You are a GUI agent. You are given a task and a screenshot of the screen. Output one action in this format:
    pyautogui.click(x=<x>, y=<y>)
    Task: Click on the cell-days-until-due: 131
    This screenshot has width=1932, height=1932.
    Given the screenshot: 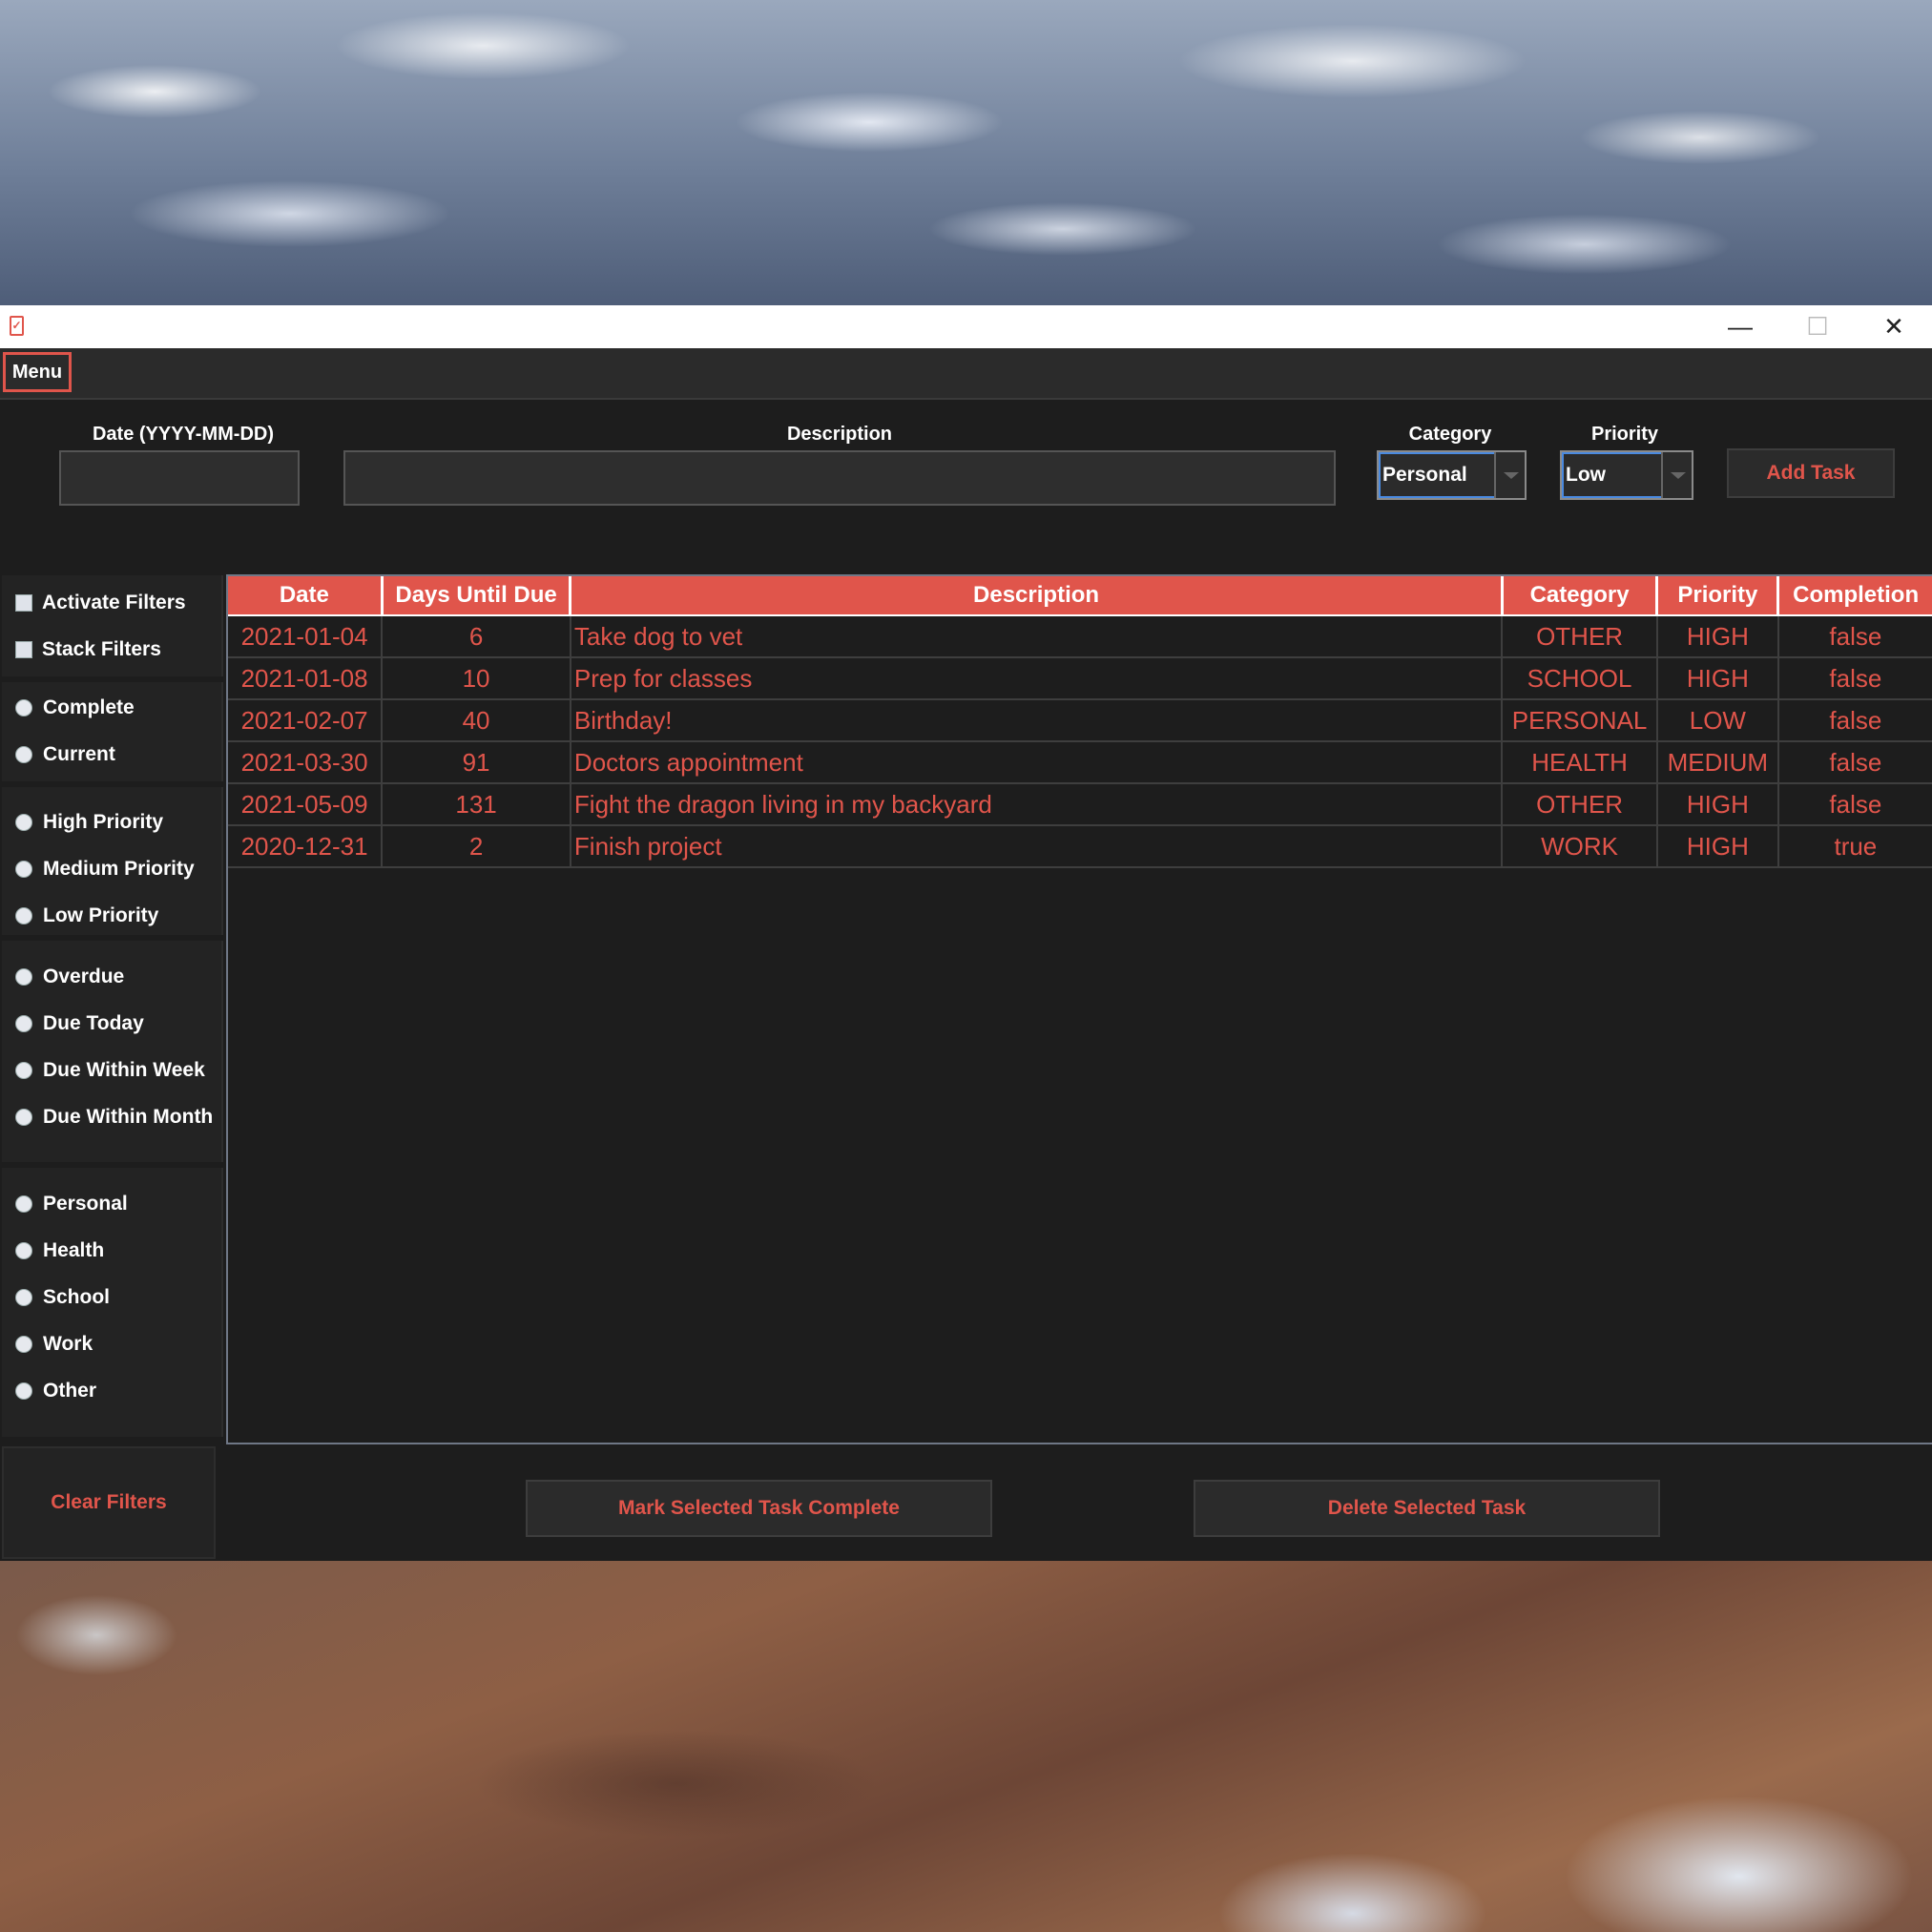 What is the action you would take?
    pyautogui.click(x=476, y=804)
    